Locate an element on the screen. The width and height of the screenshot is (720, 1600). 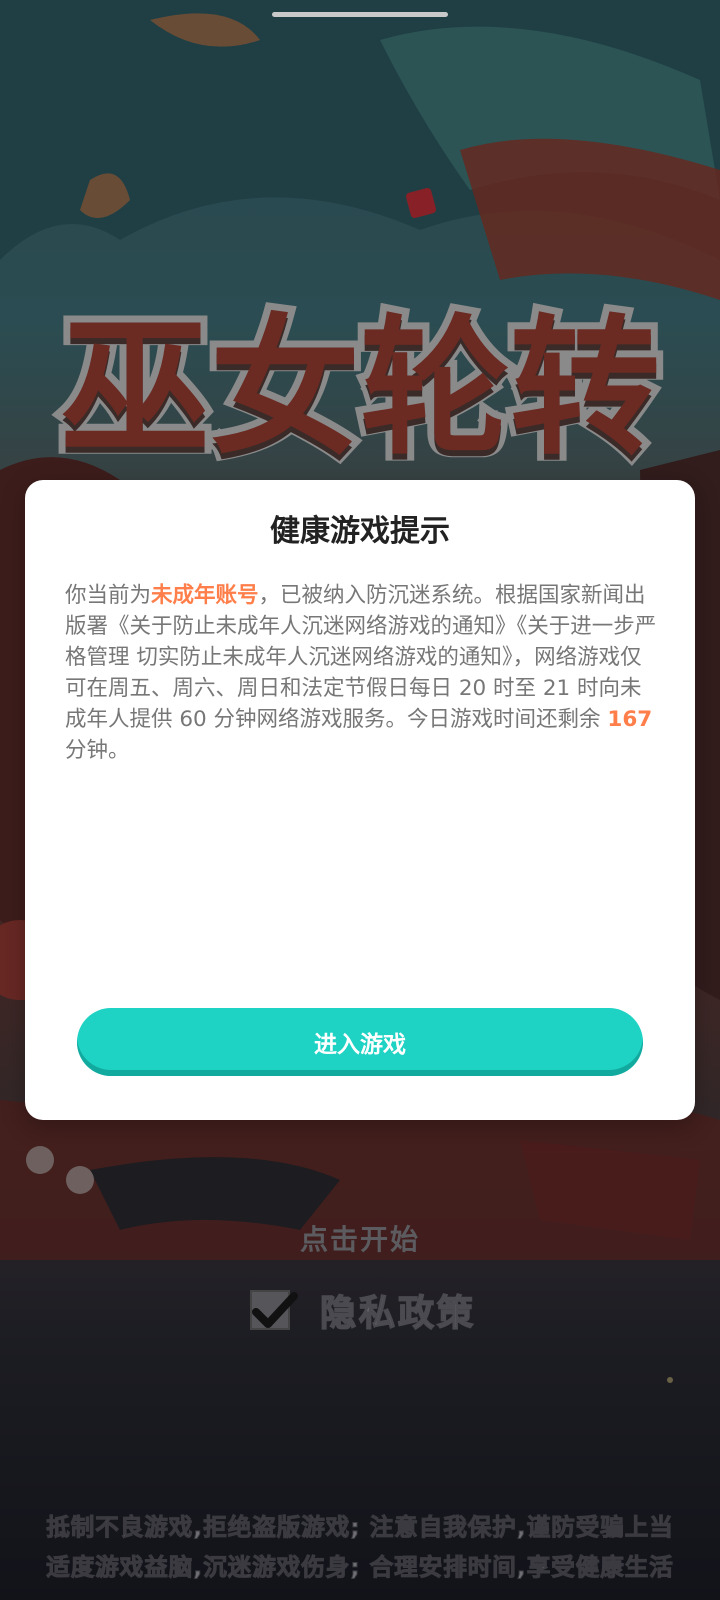
checkmark-icon is located at coordinates (275, 1310).